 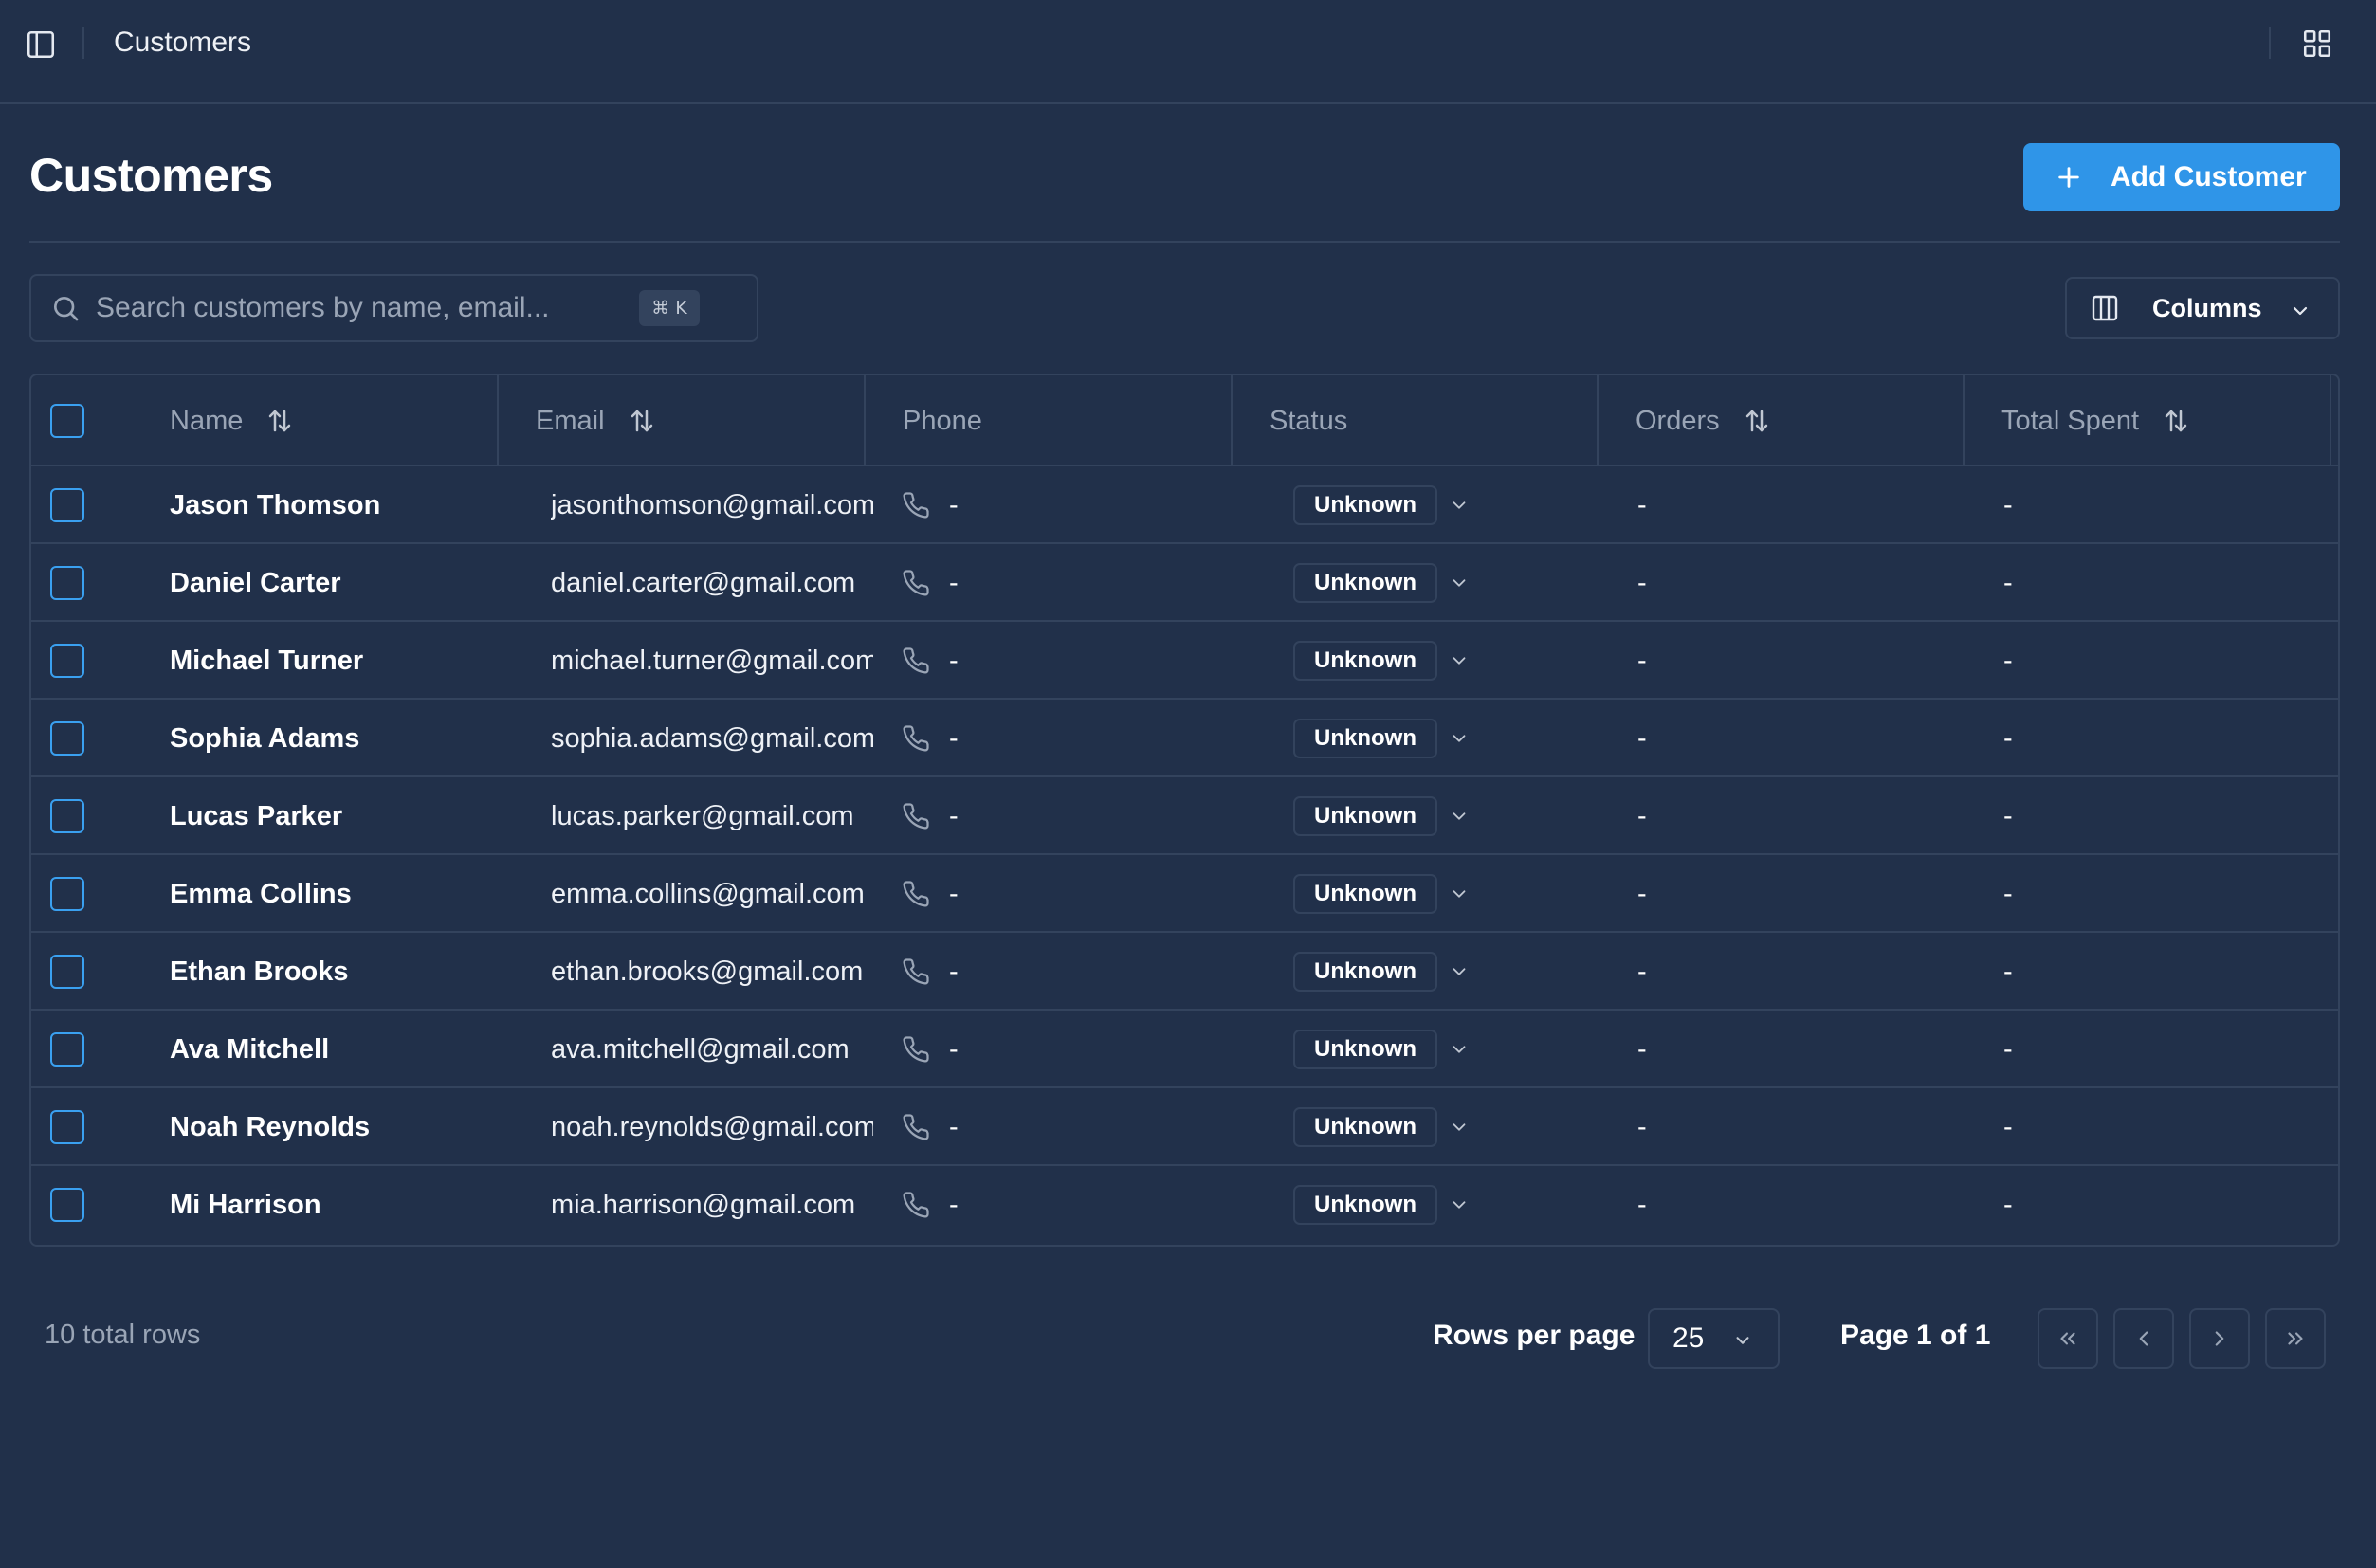 I want to click on search-icon, so click(x=66, y=309).